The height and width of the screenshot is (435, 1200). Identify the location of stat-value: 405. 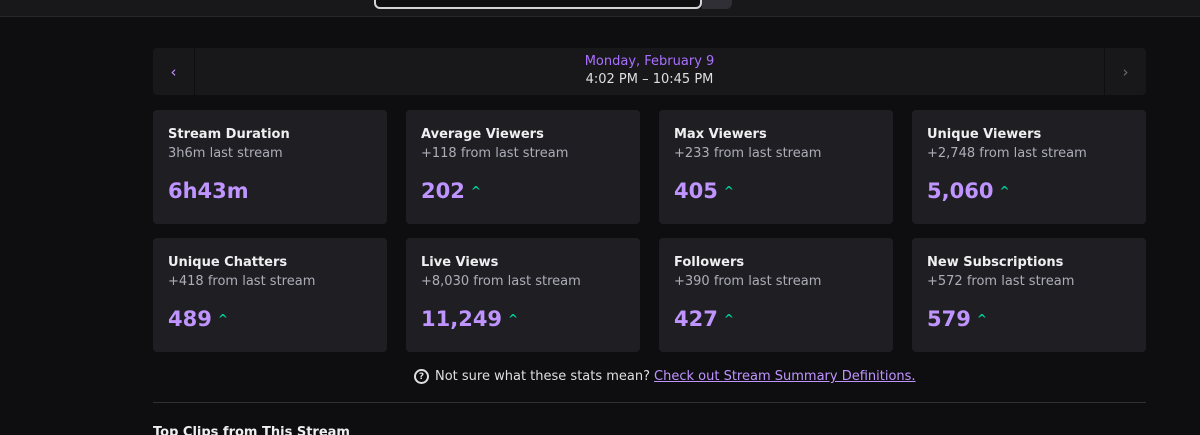
(696, 191).